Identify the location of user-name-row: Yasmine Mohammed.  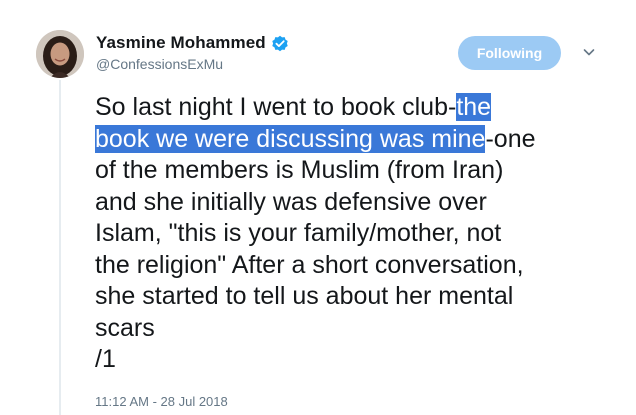
(192, 43).